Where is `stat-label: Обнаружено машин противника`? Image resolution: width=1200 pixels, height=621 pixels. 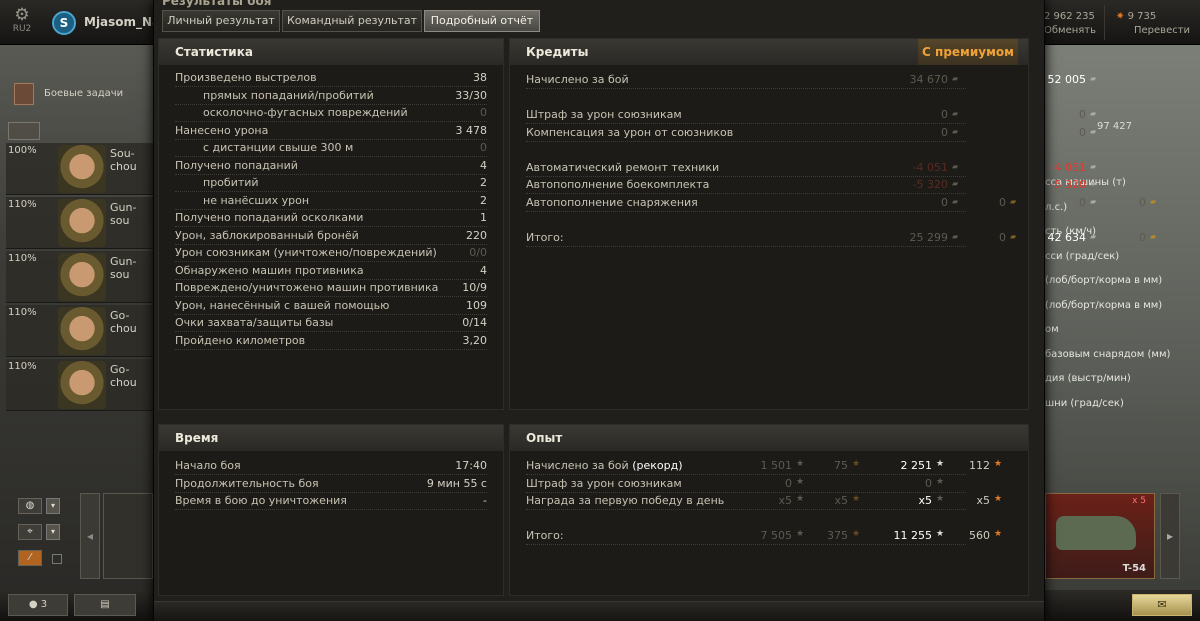 stat-label: Обнаружено машин противника is located at coordinates (269, 270).